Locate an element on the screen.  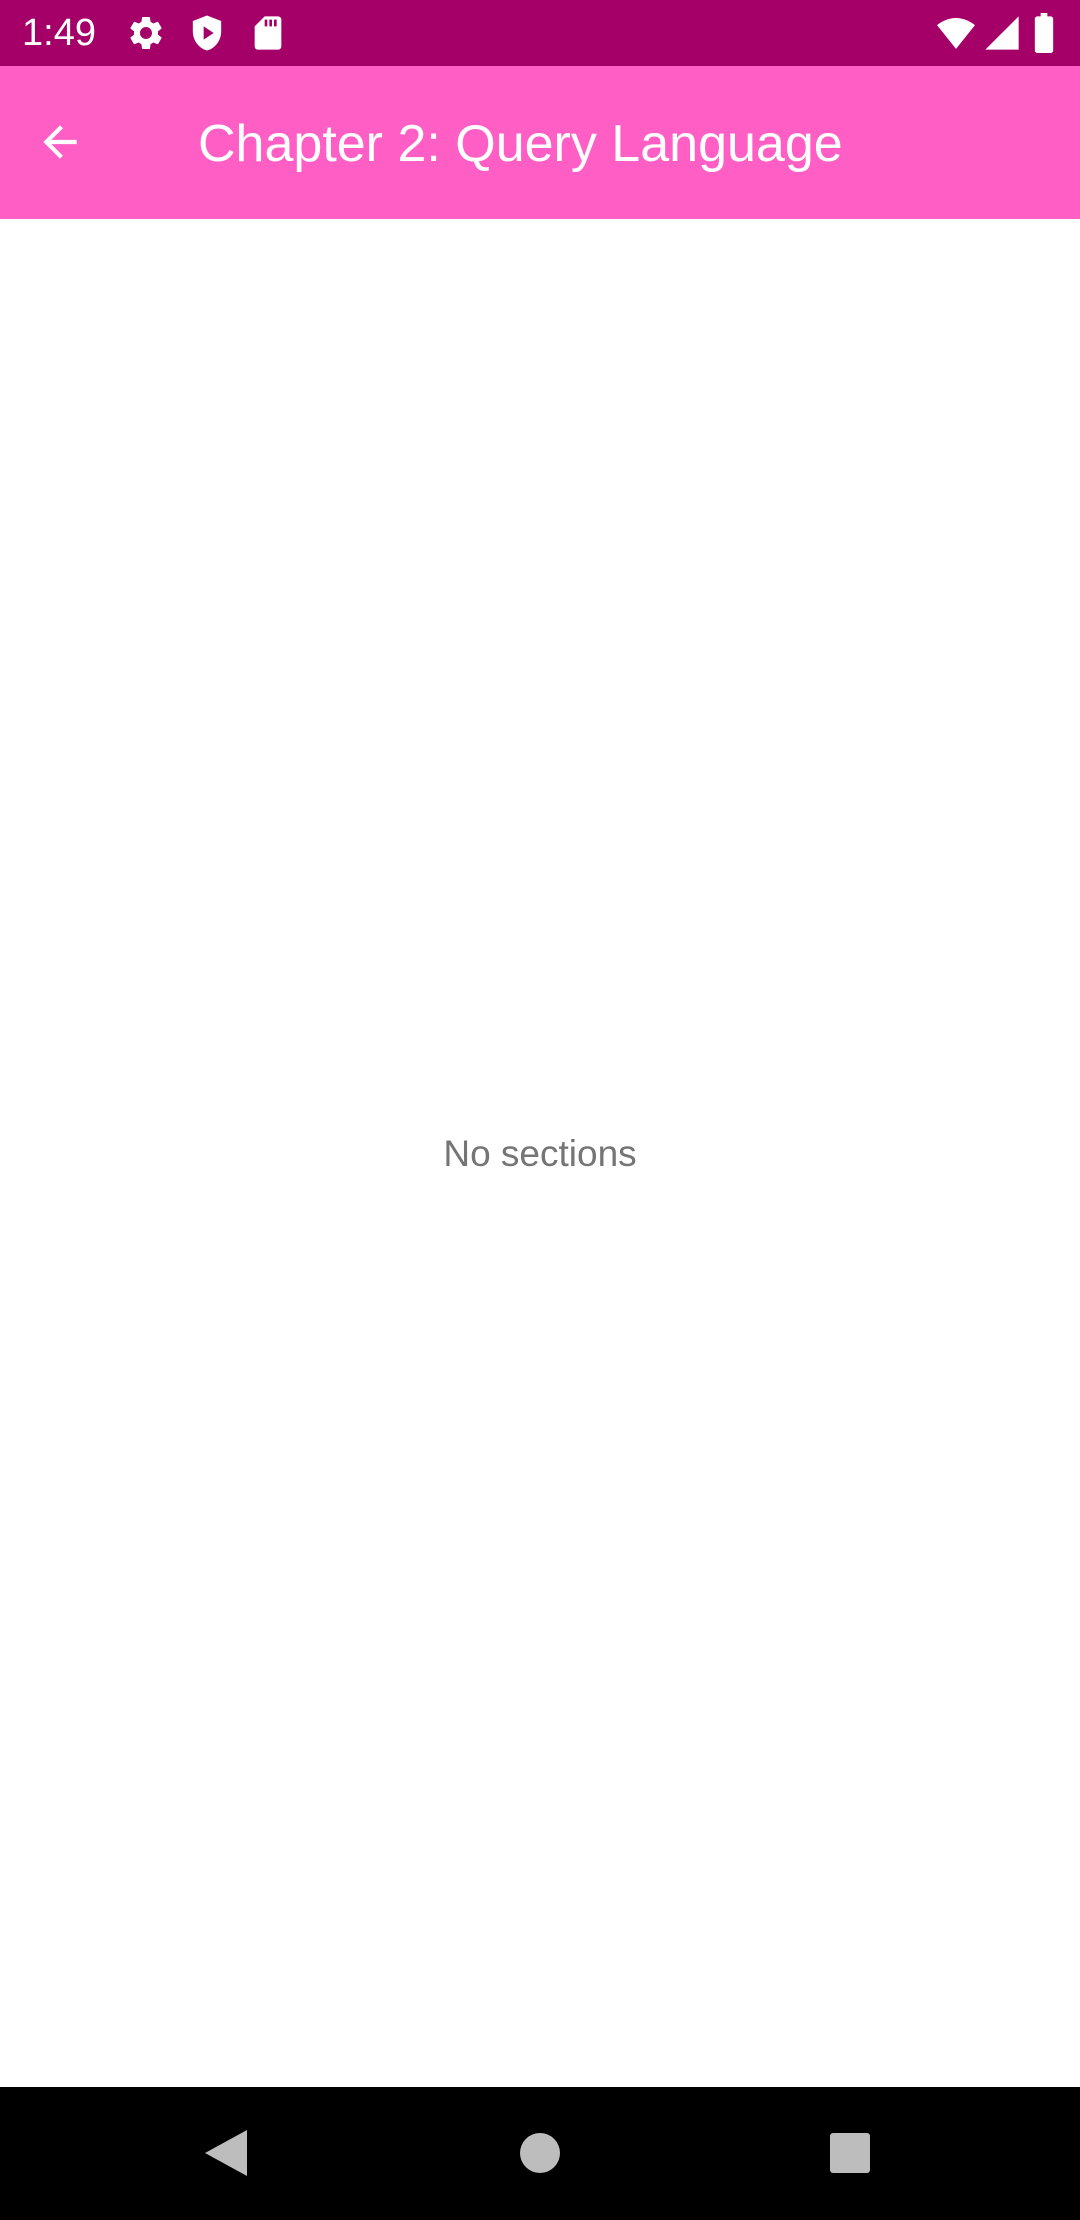
settings-icon is located at coordinates (146, 33).